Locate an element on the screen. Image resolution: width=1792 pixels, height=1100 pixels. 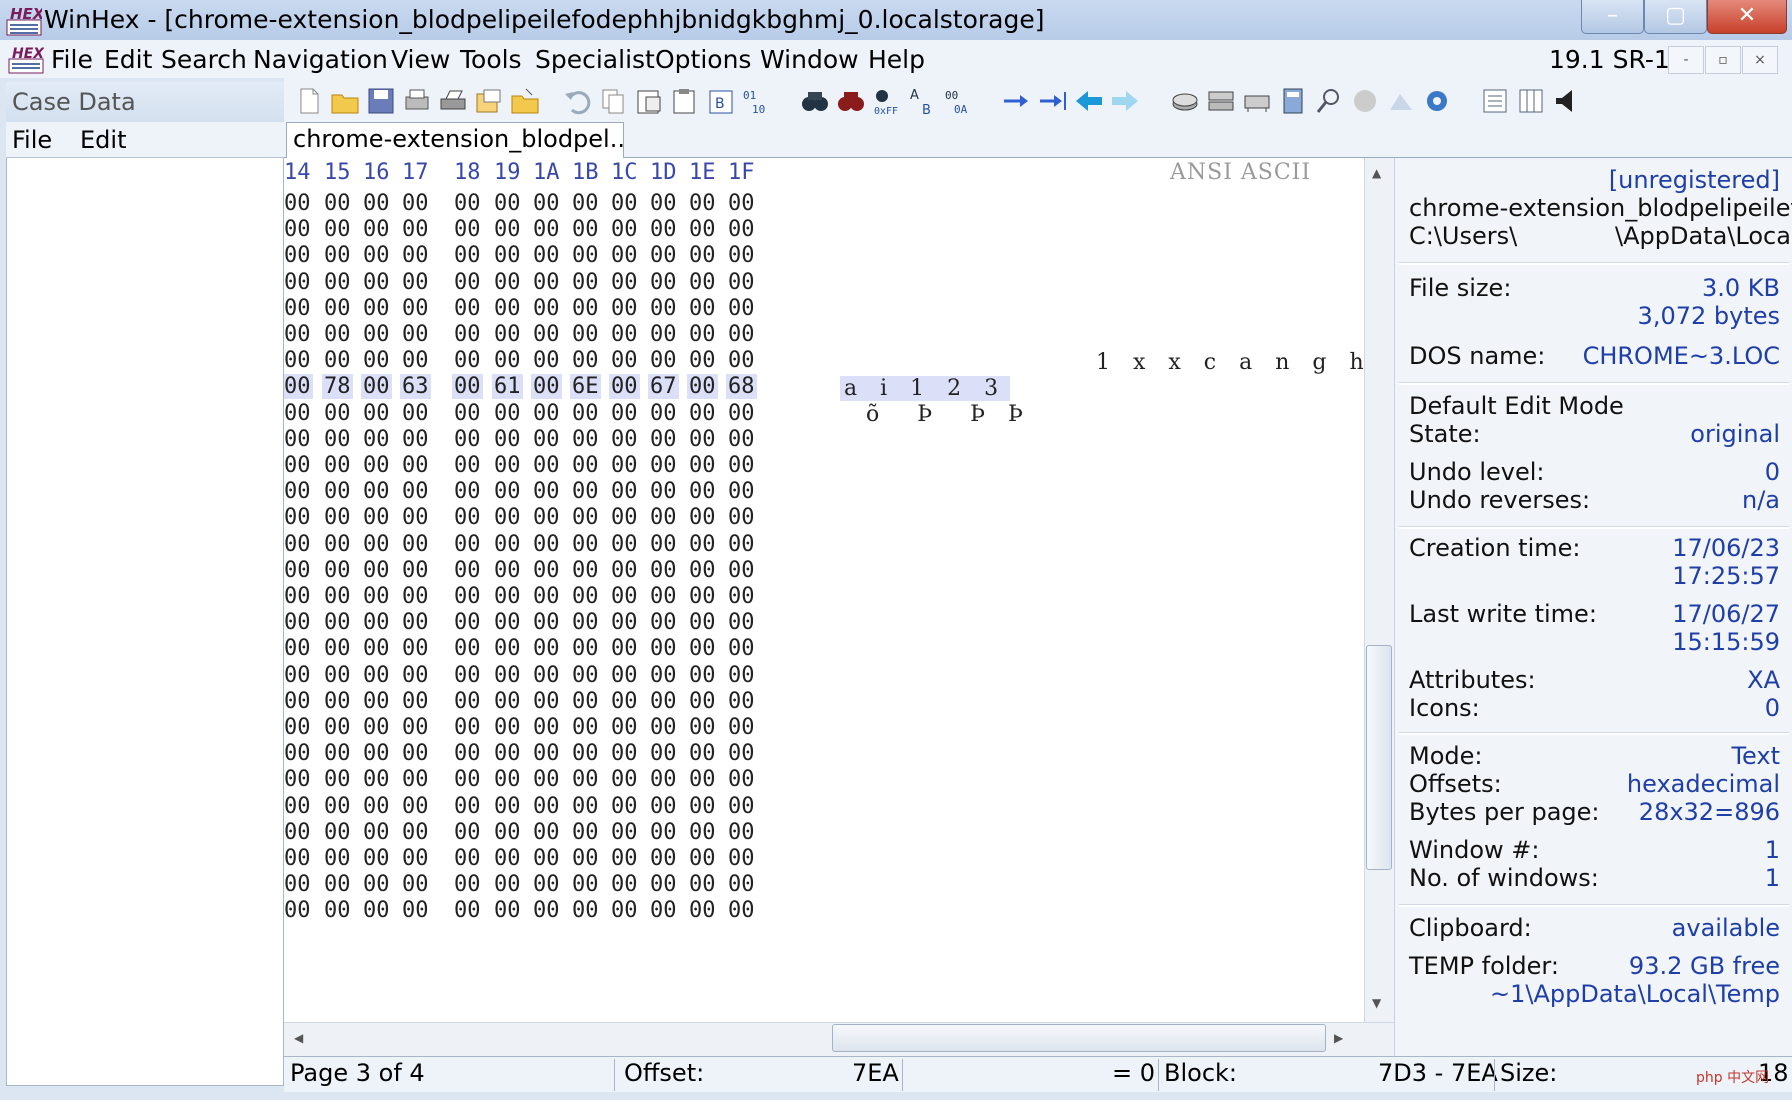
find-value-icon: 0xFF is located at coordinates (887, 101).